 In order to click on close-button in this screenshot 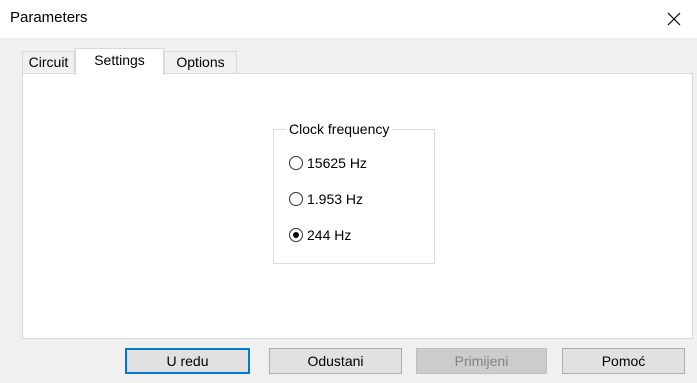, I will do `click(674, 19)`.